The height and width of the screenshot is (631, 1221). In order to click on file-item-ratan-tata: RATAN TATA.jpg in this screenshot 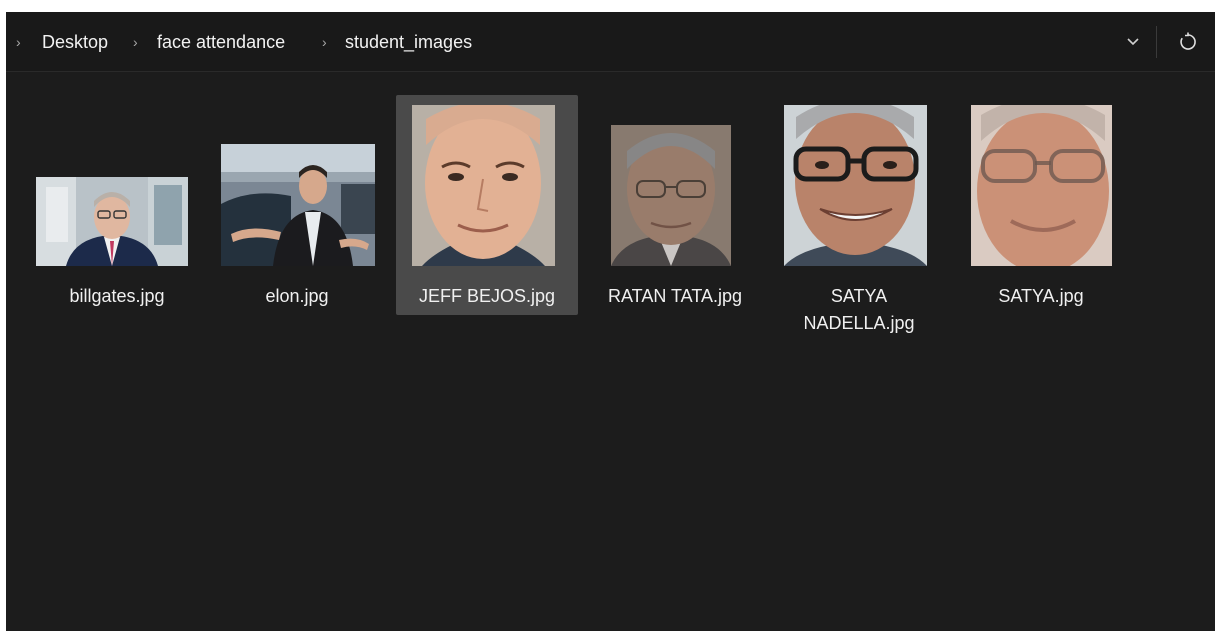, I will do `click(675, 205)`.